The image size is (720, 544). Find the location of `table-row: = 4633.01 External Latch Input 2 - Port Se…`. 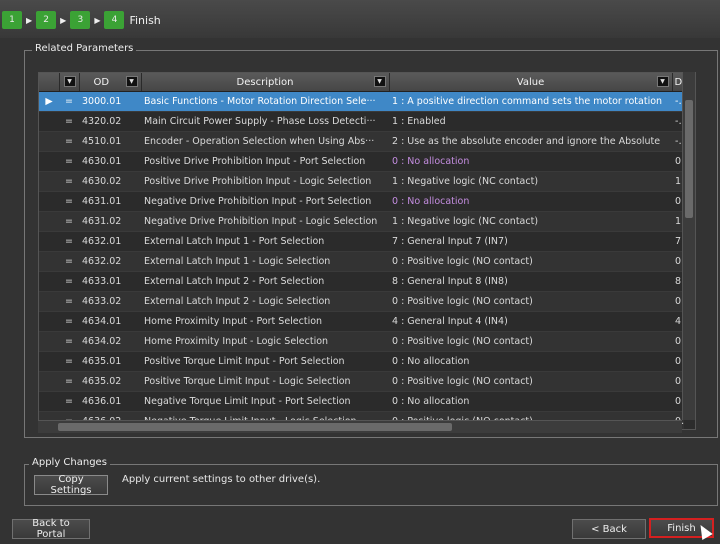

table-row: = 4633.01 External Latch Input 2 - Port Se… is located at coordinates (361, 281).